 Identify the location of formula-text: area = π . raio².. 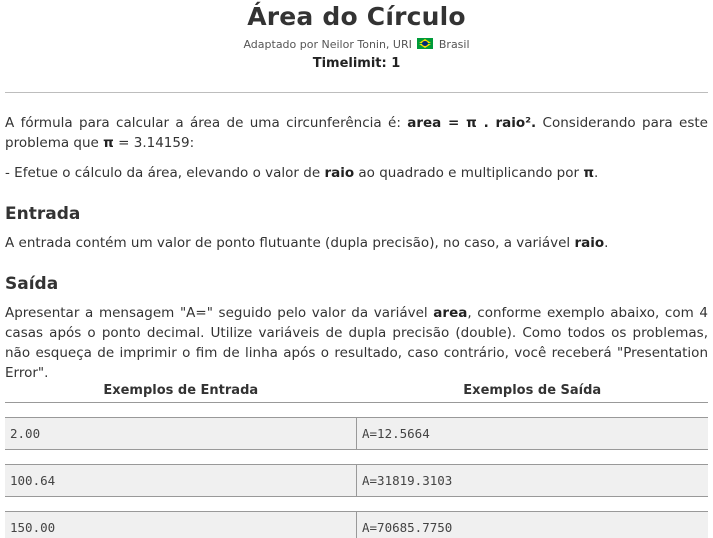
(472, 123).